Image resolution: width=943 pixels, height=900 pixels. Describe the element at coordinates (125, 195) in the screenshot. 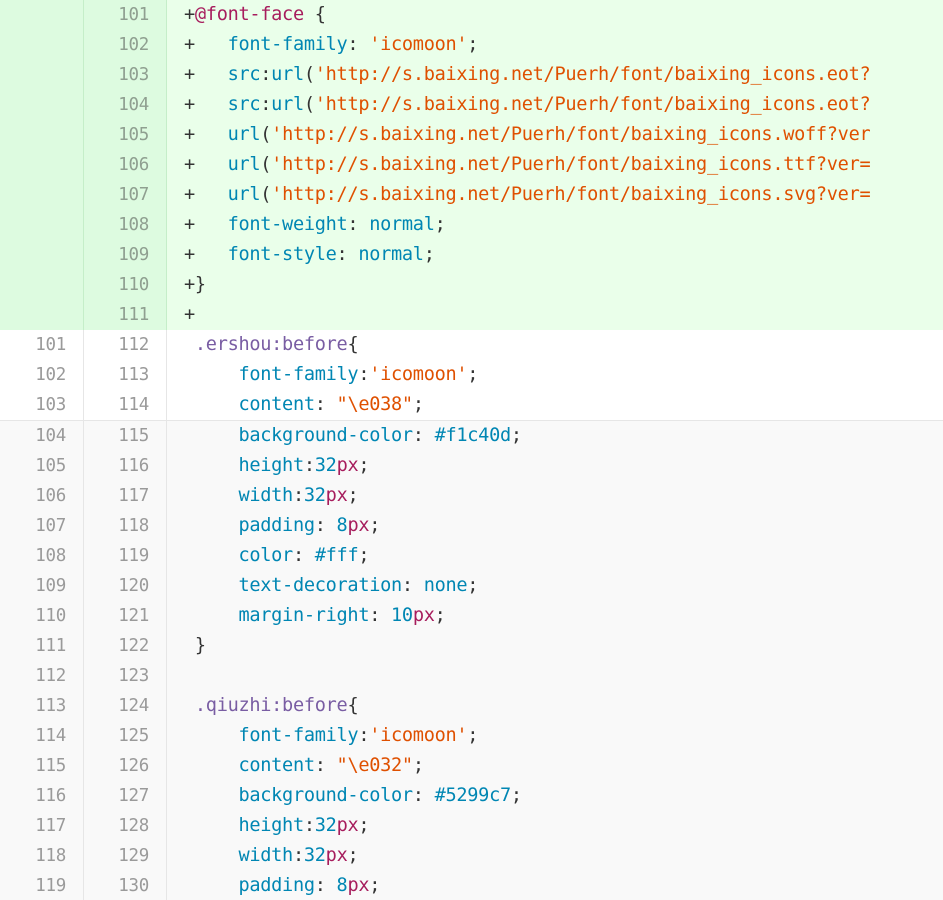

I see `new-line-number: 107` at that location.